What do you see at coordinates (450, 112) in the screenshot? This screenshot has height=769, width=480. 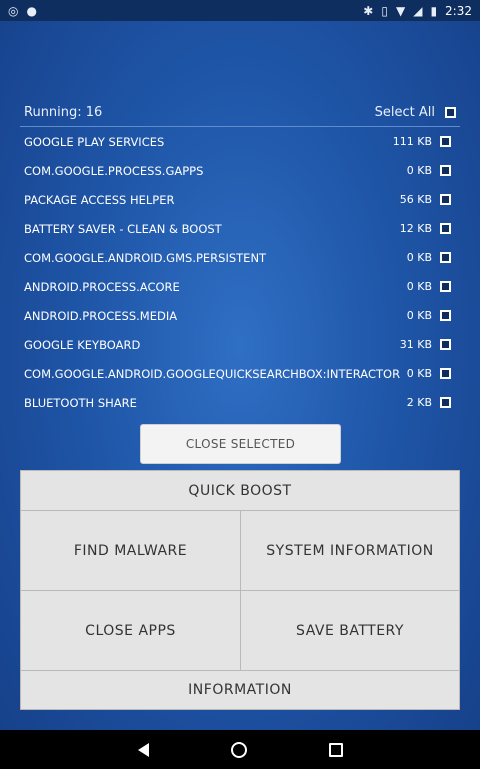 I see `select-all-checkbox` at bounding box center [450, 112].